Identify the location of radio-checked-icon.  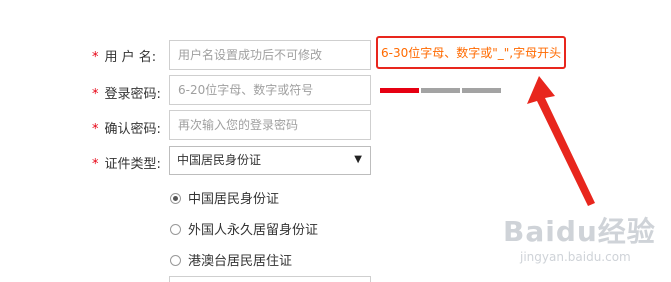
(175, 198).